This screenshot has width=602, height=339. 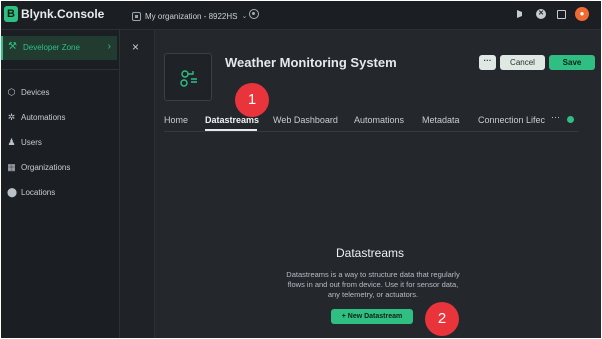 I want to click on template-image, so click(x=188, y=77).